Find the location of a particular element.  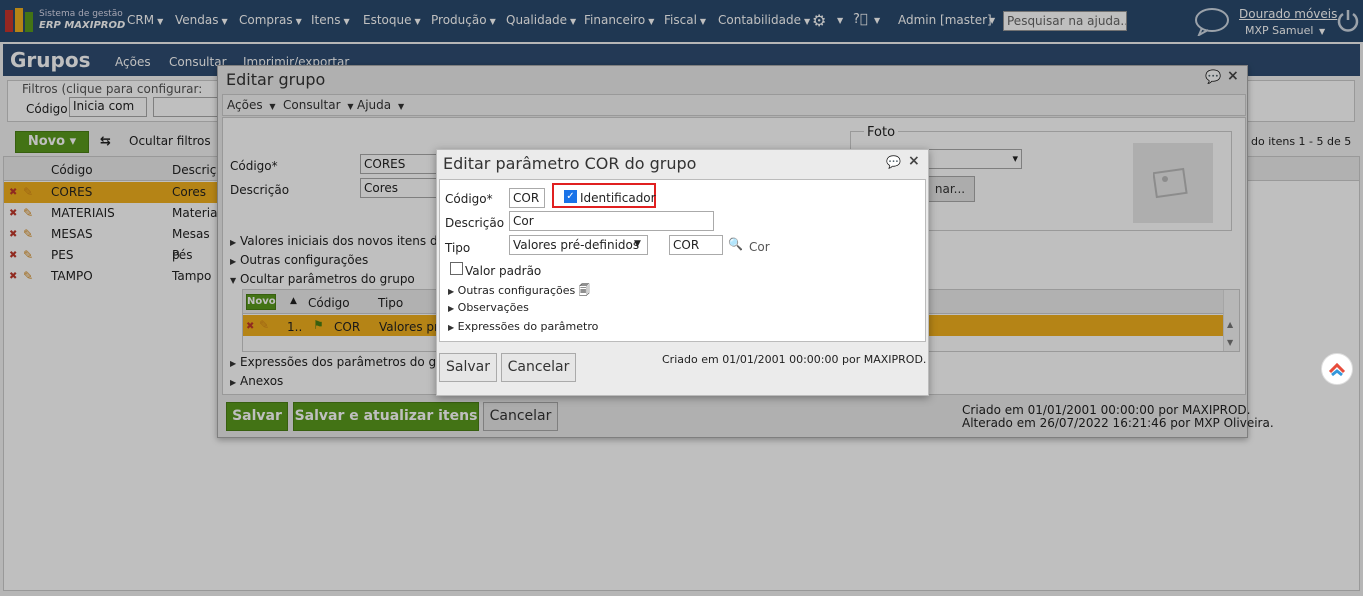

close-icon: × is located at coordinates (914, 161).